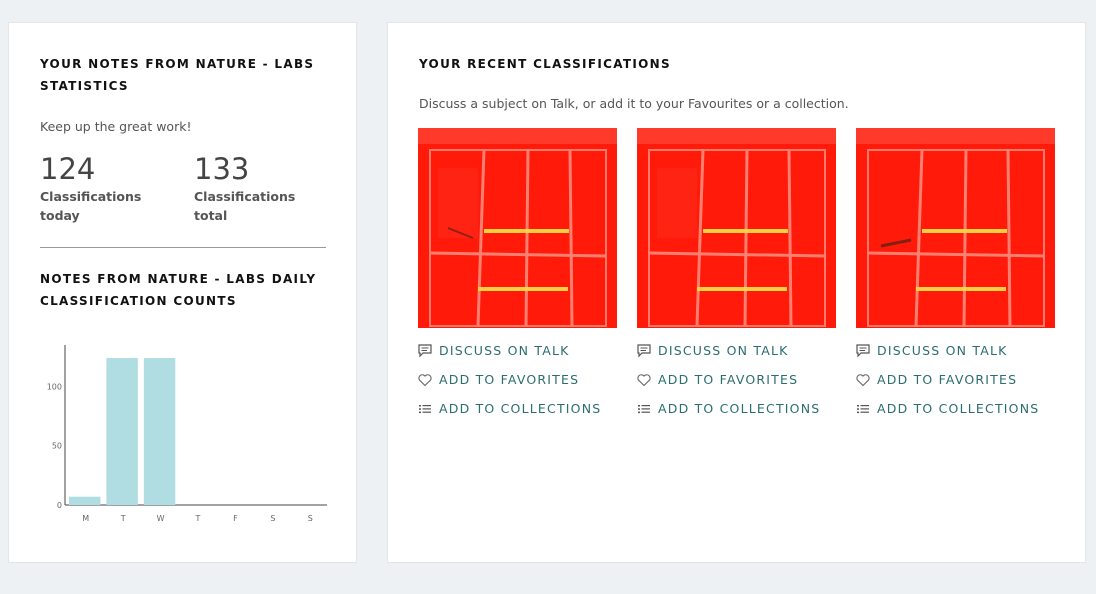 The width and height of the screenshot is (1096, 594). I want to click on stat-today: 124 Classifications today, so click(115, 188).